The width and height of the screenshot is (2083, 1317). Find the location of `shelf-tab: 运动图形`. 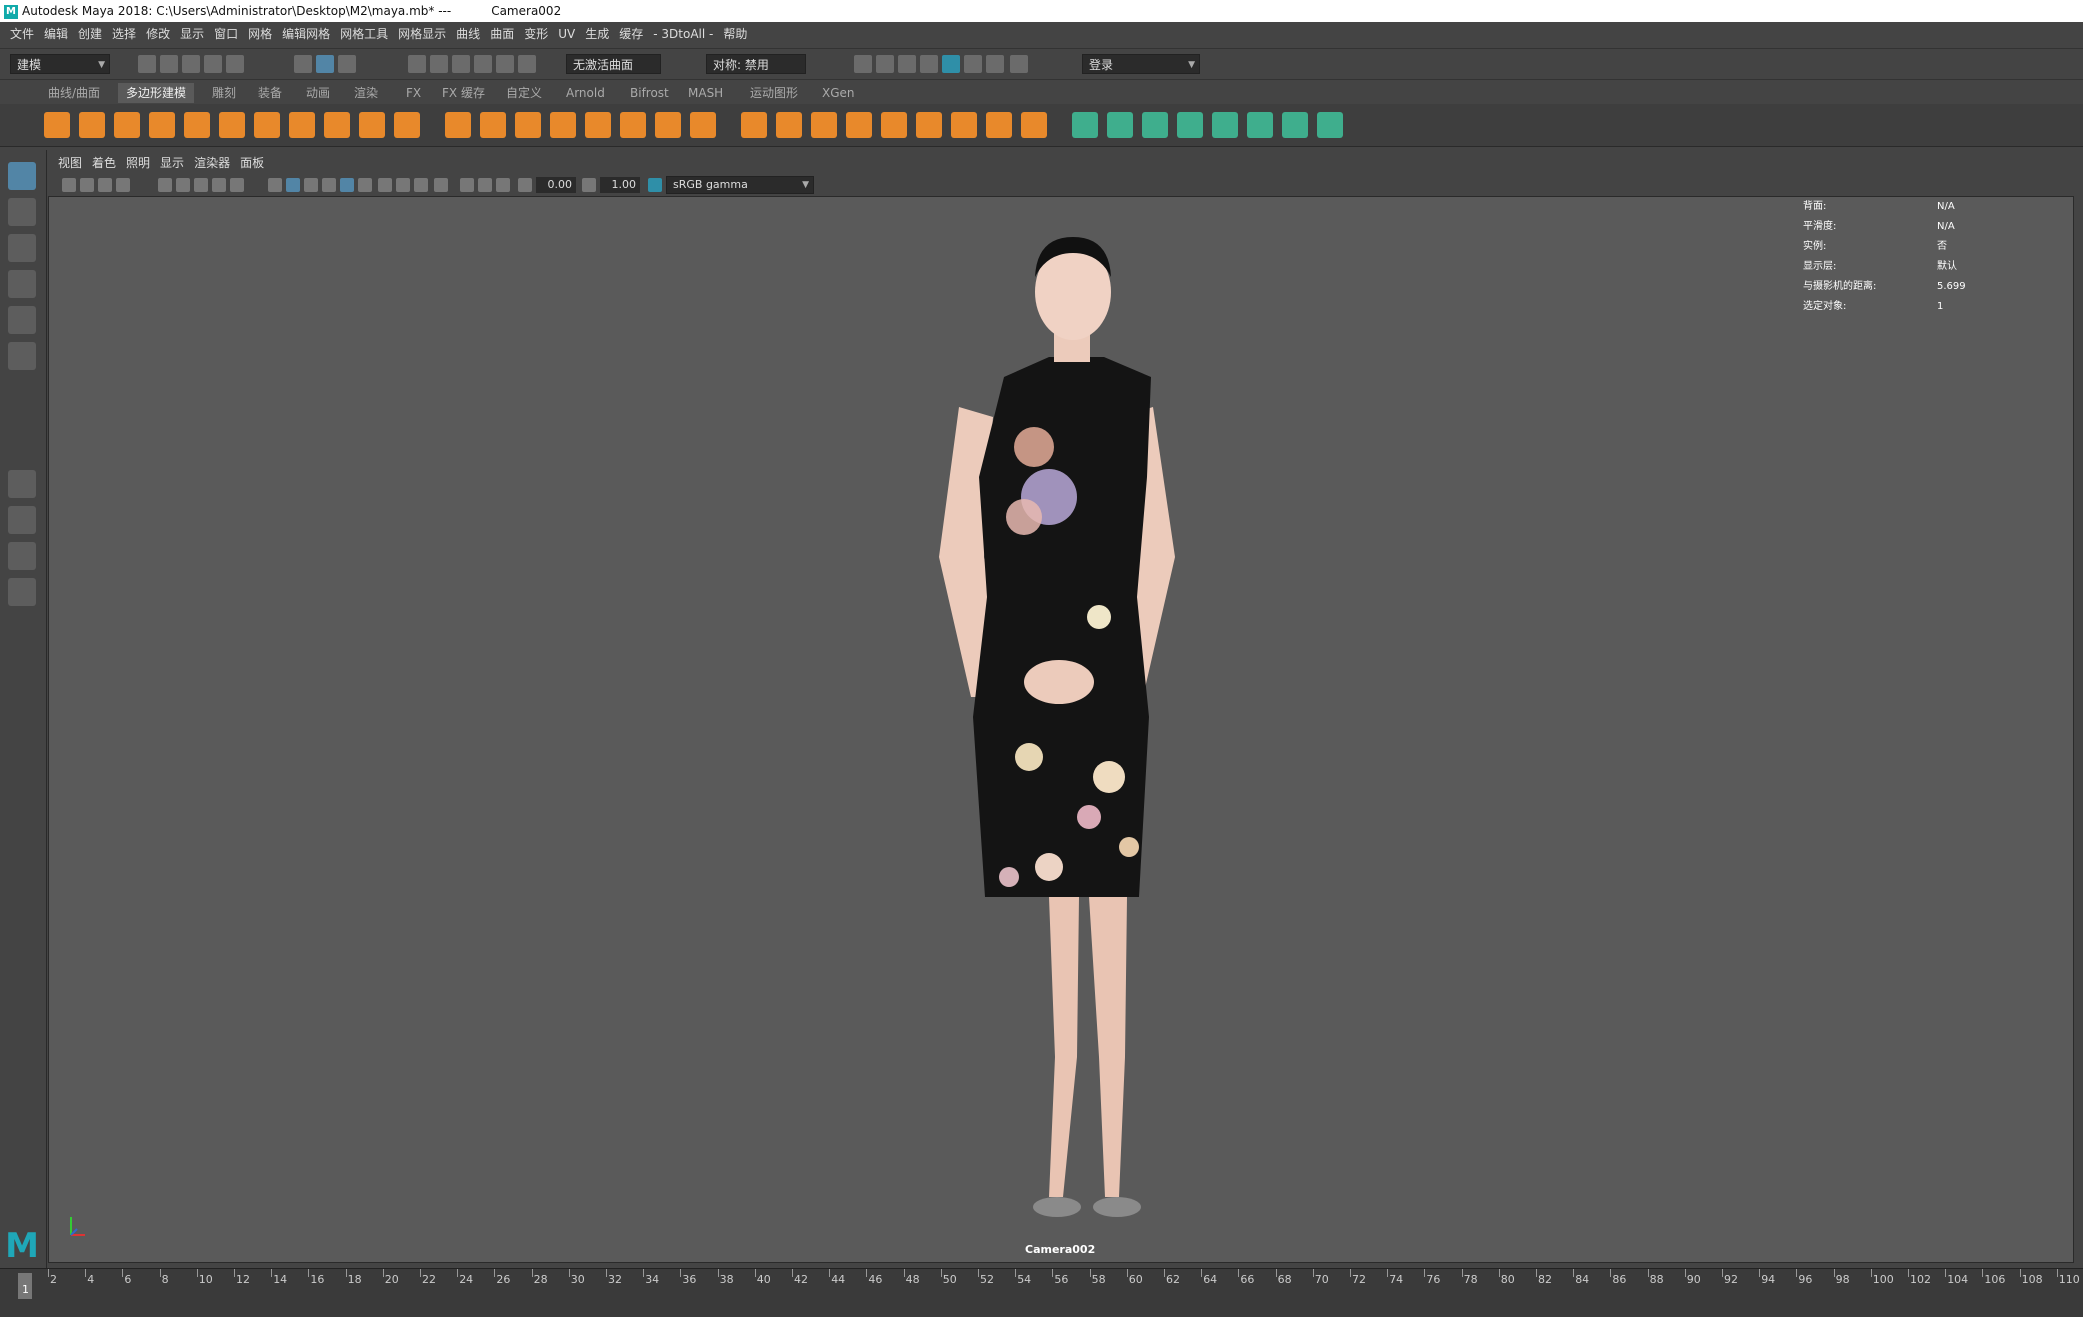

shelf-tab: 运动图形 is located at coordinates (774, 93).